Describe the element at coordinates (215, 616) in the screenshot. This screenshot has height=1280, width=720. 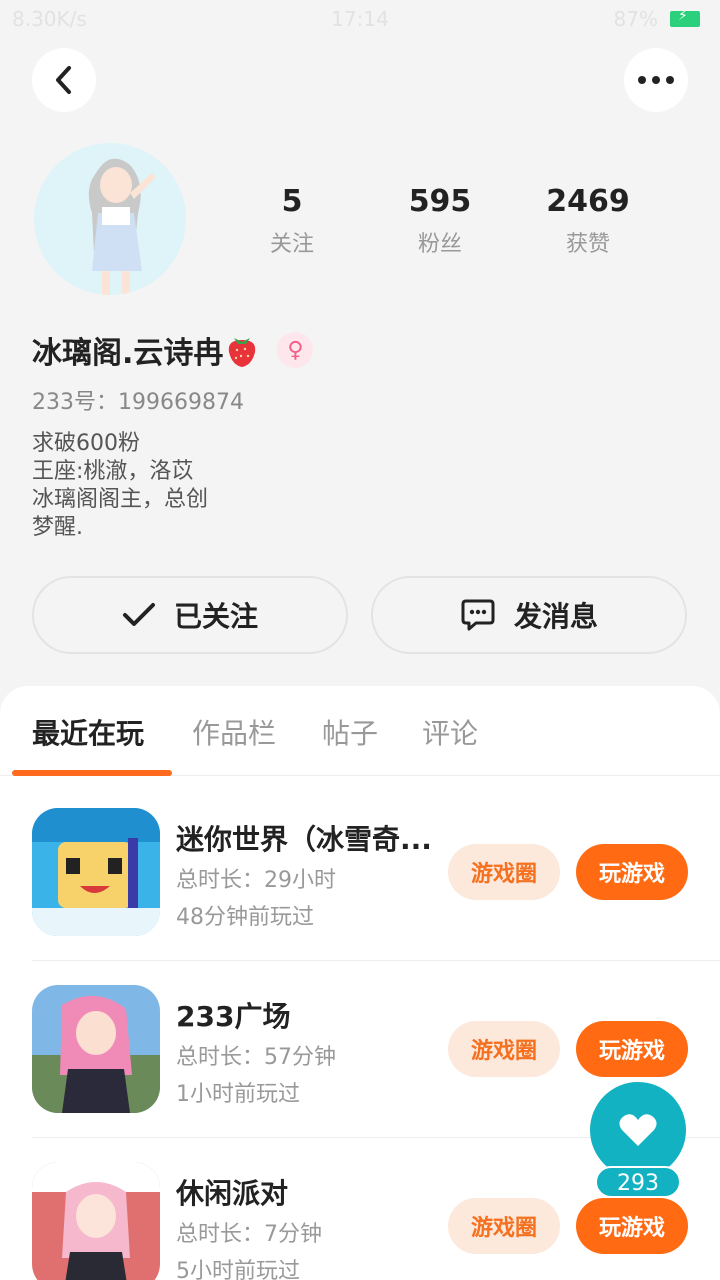
I see `followed-label: 已关注` at that location.